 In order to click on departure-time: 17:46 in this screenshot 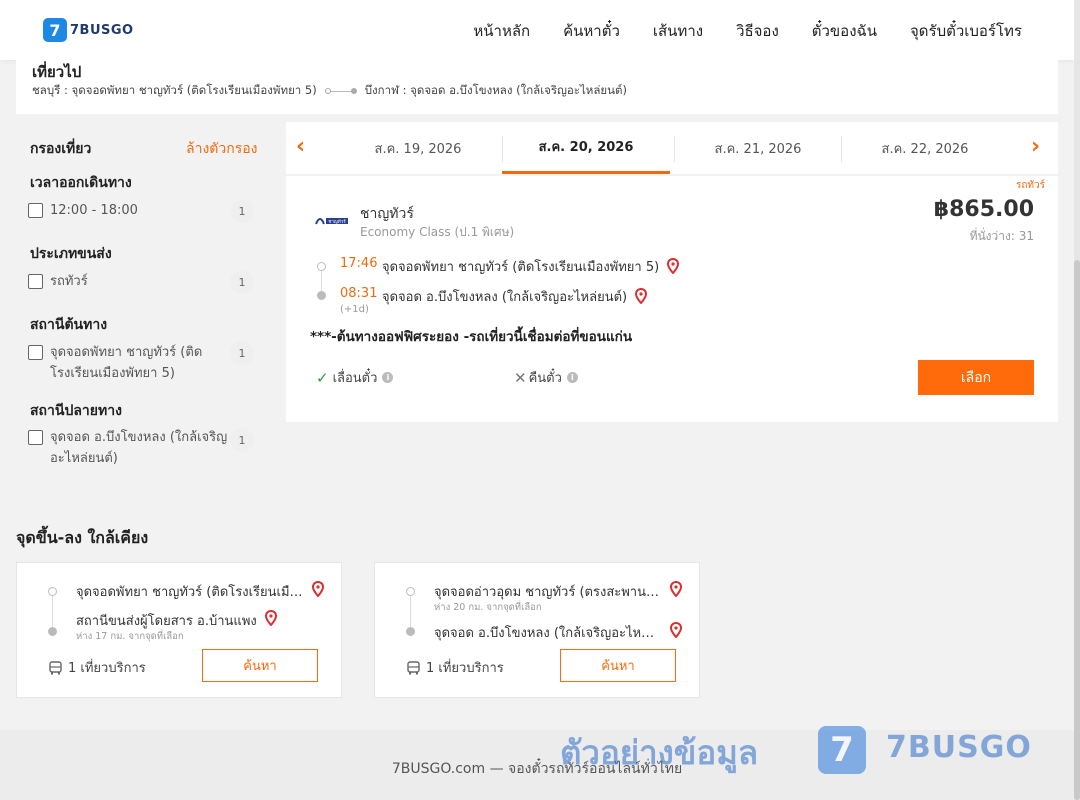, I will do `click(359, 263)`.